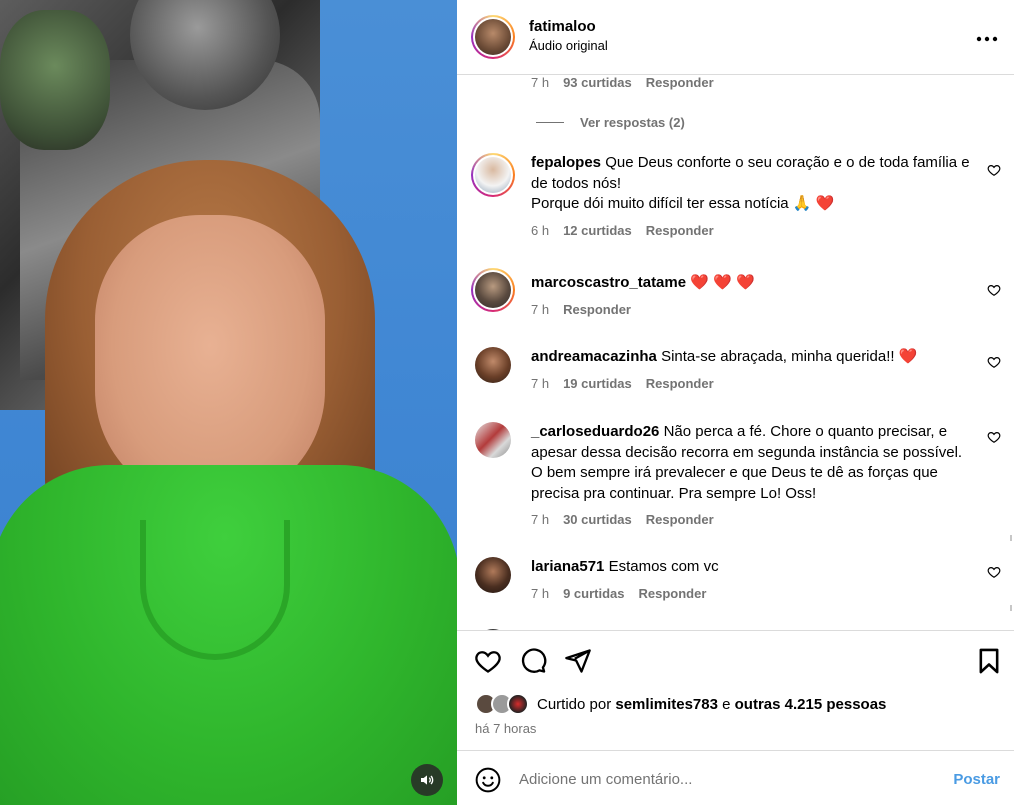 The image size is (1014, 805). Describe the element at coordinates (55, 80) in the screenshot. I see `poster-glove` at that location.